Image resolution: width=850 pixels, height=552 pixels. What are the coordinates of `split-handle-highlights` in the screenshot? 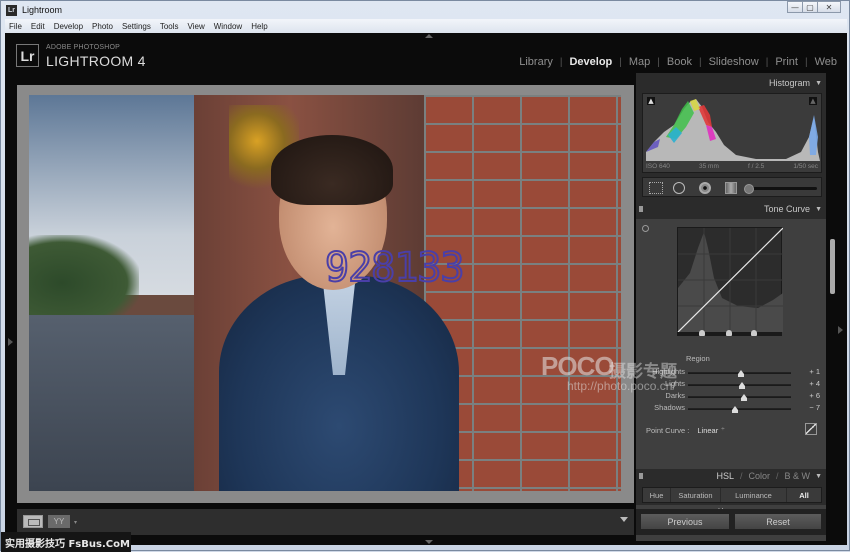 It's located at (754, 333).